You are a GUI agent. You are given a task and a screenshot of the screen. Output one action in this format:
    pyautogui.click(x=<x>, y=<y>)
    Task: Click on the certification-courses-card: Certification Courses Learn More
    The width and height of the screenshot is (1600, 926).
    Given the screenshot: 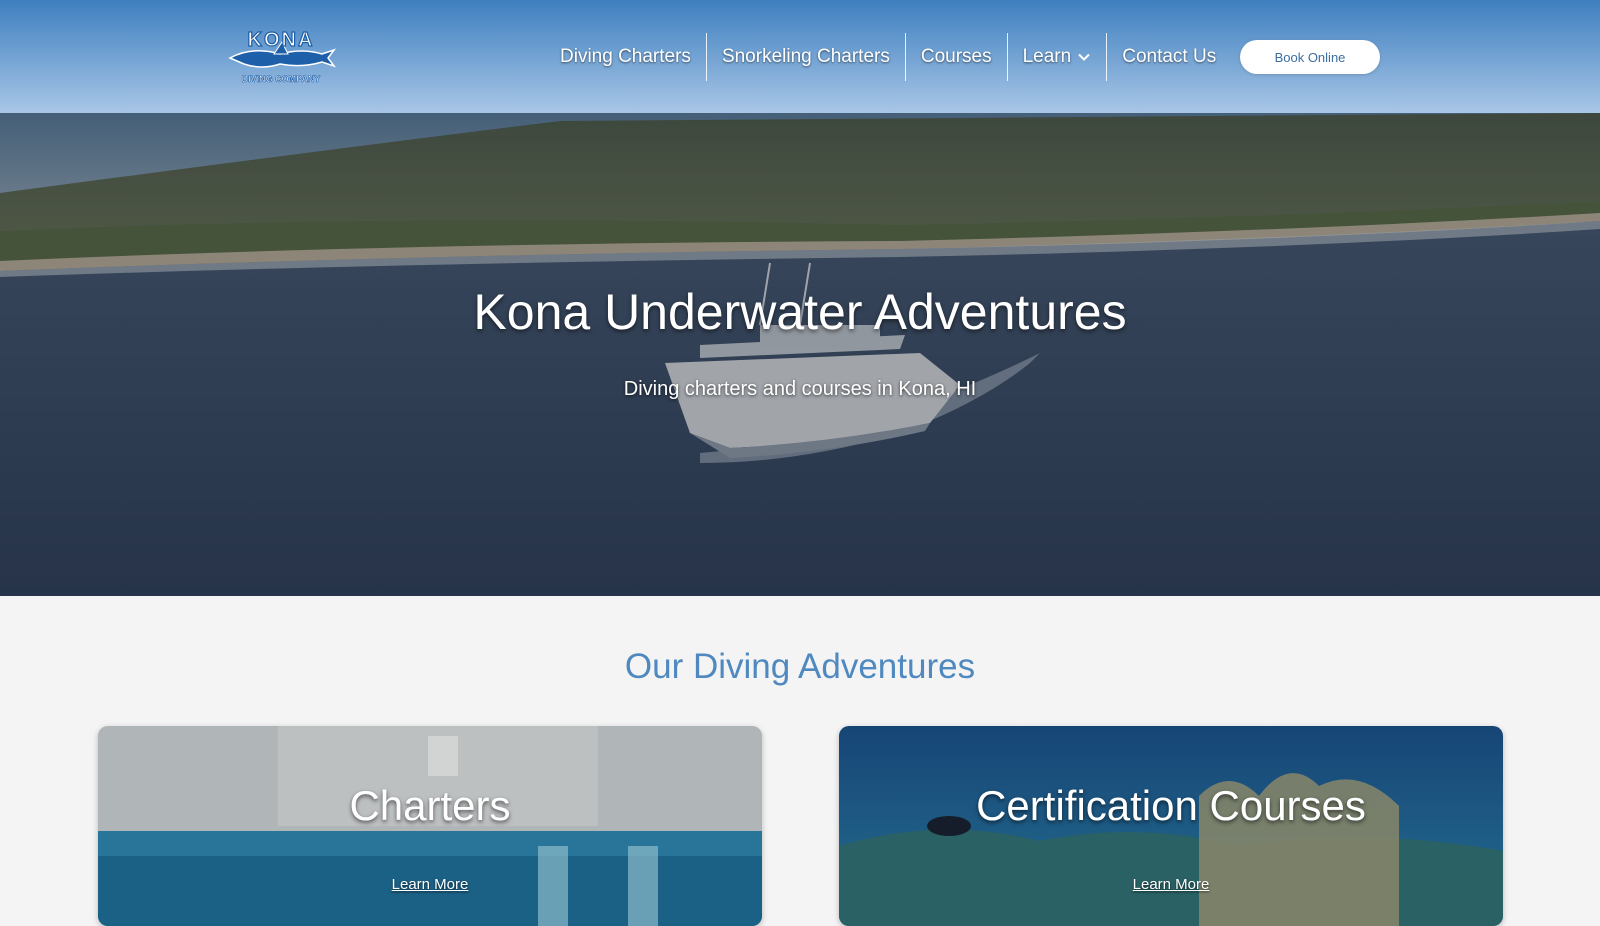 What is the action you would take?
    pyautogui.click(x=1171, y=826)
    